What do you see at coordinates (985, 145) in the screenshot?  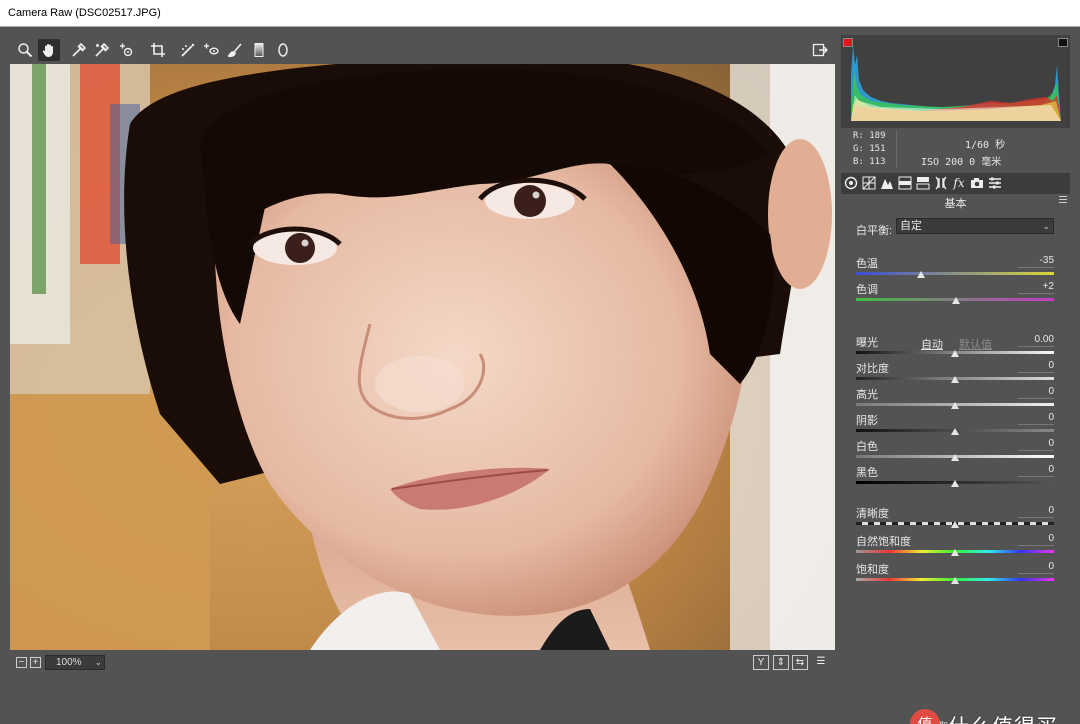 I see `shutter-speed: 1/60 秒` at bounding box center [985, 145].